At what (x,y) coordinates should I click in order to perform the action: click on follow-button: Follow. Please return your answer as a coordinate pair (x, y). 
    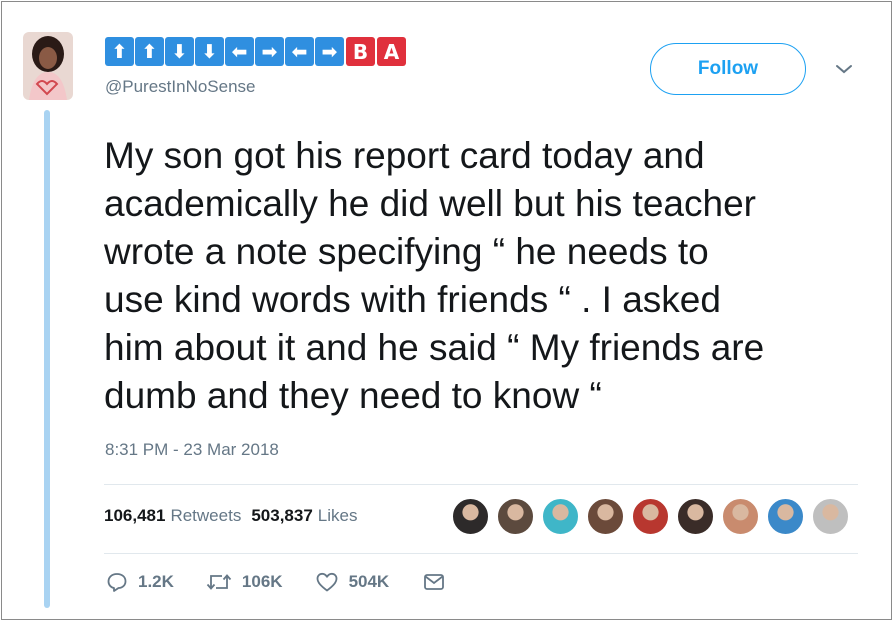
    Looking at the image, I should click on (728, 69).